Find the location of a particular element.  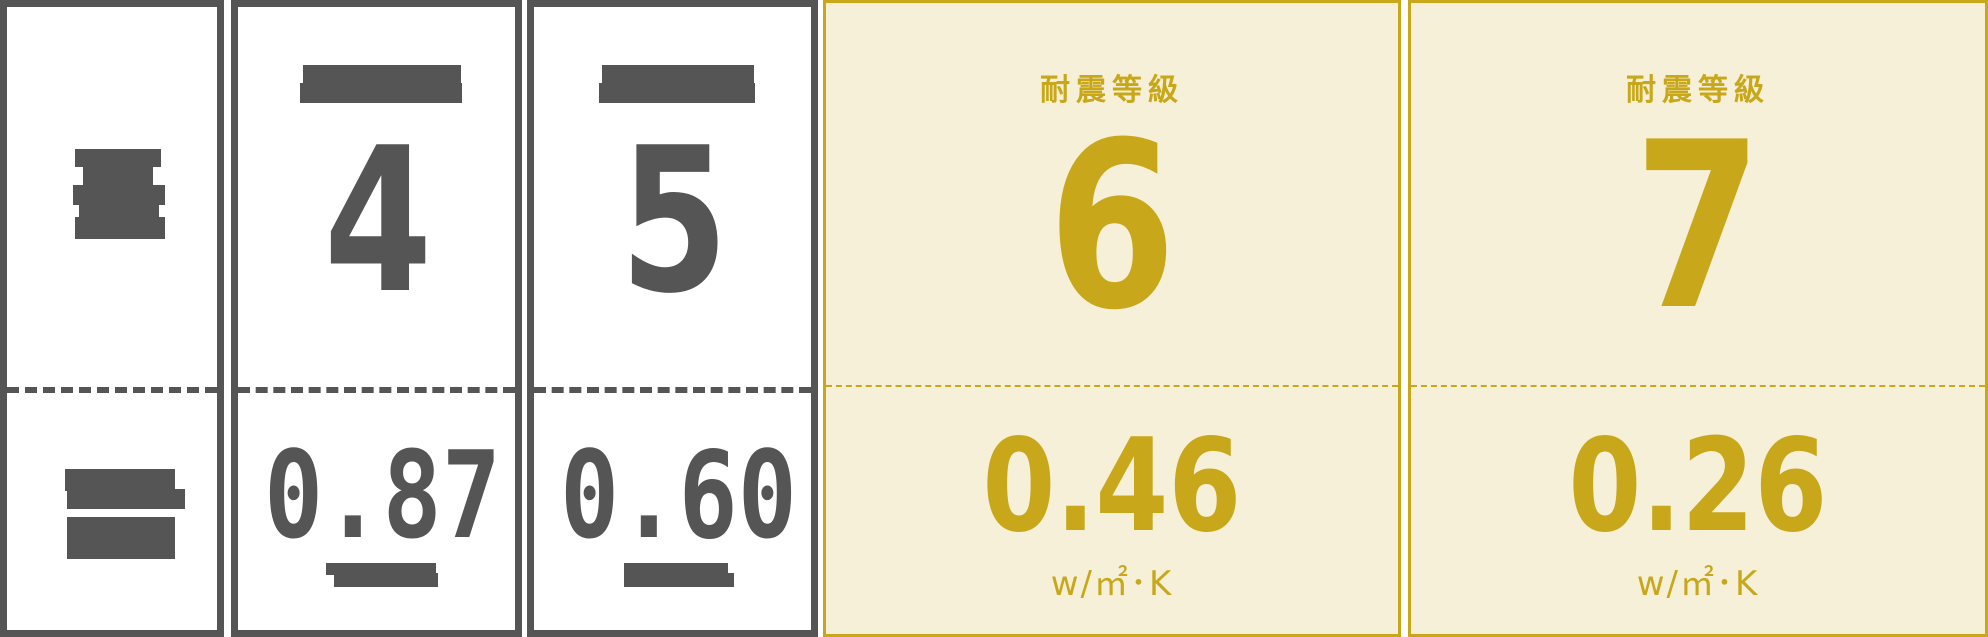

grade-5-column: 5 0.60 is located at coordinates (672, 318).